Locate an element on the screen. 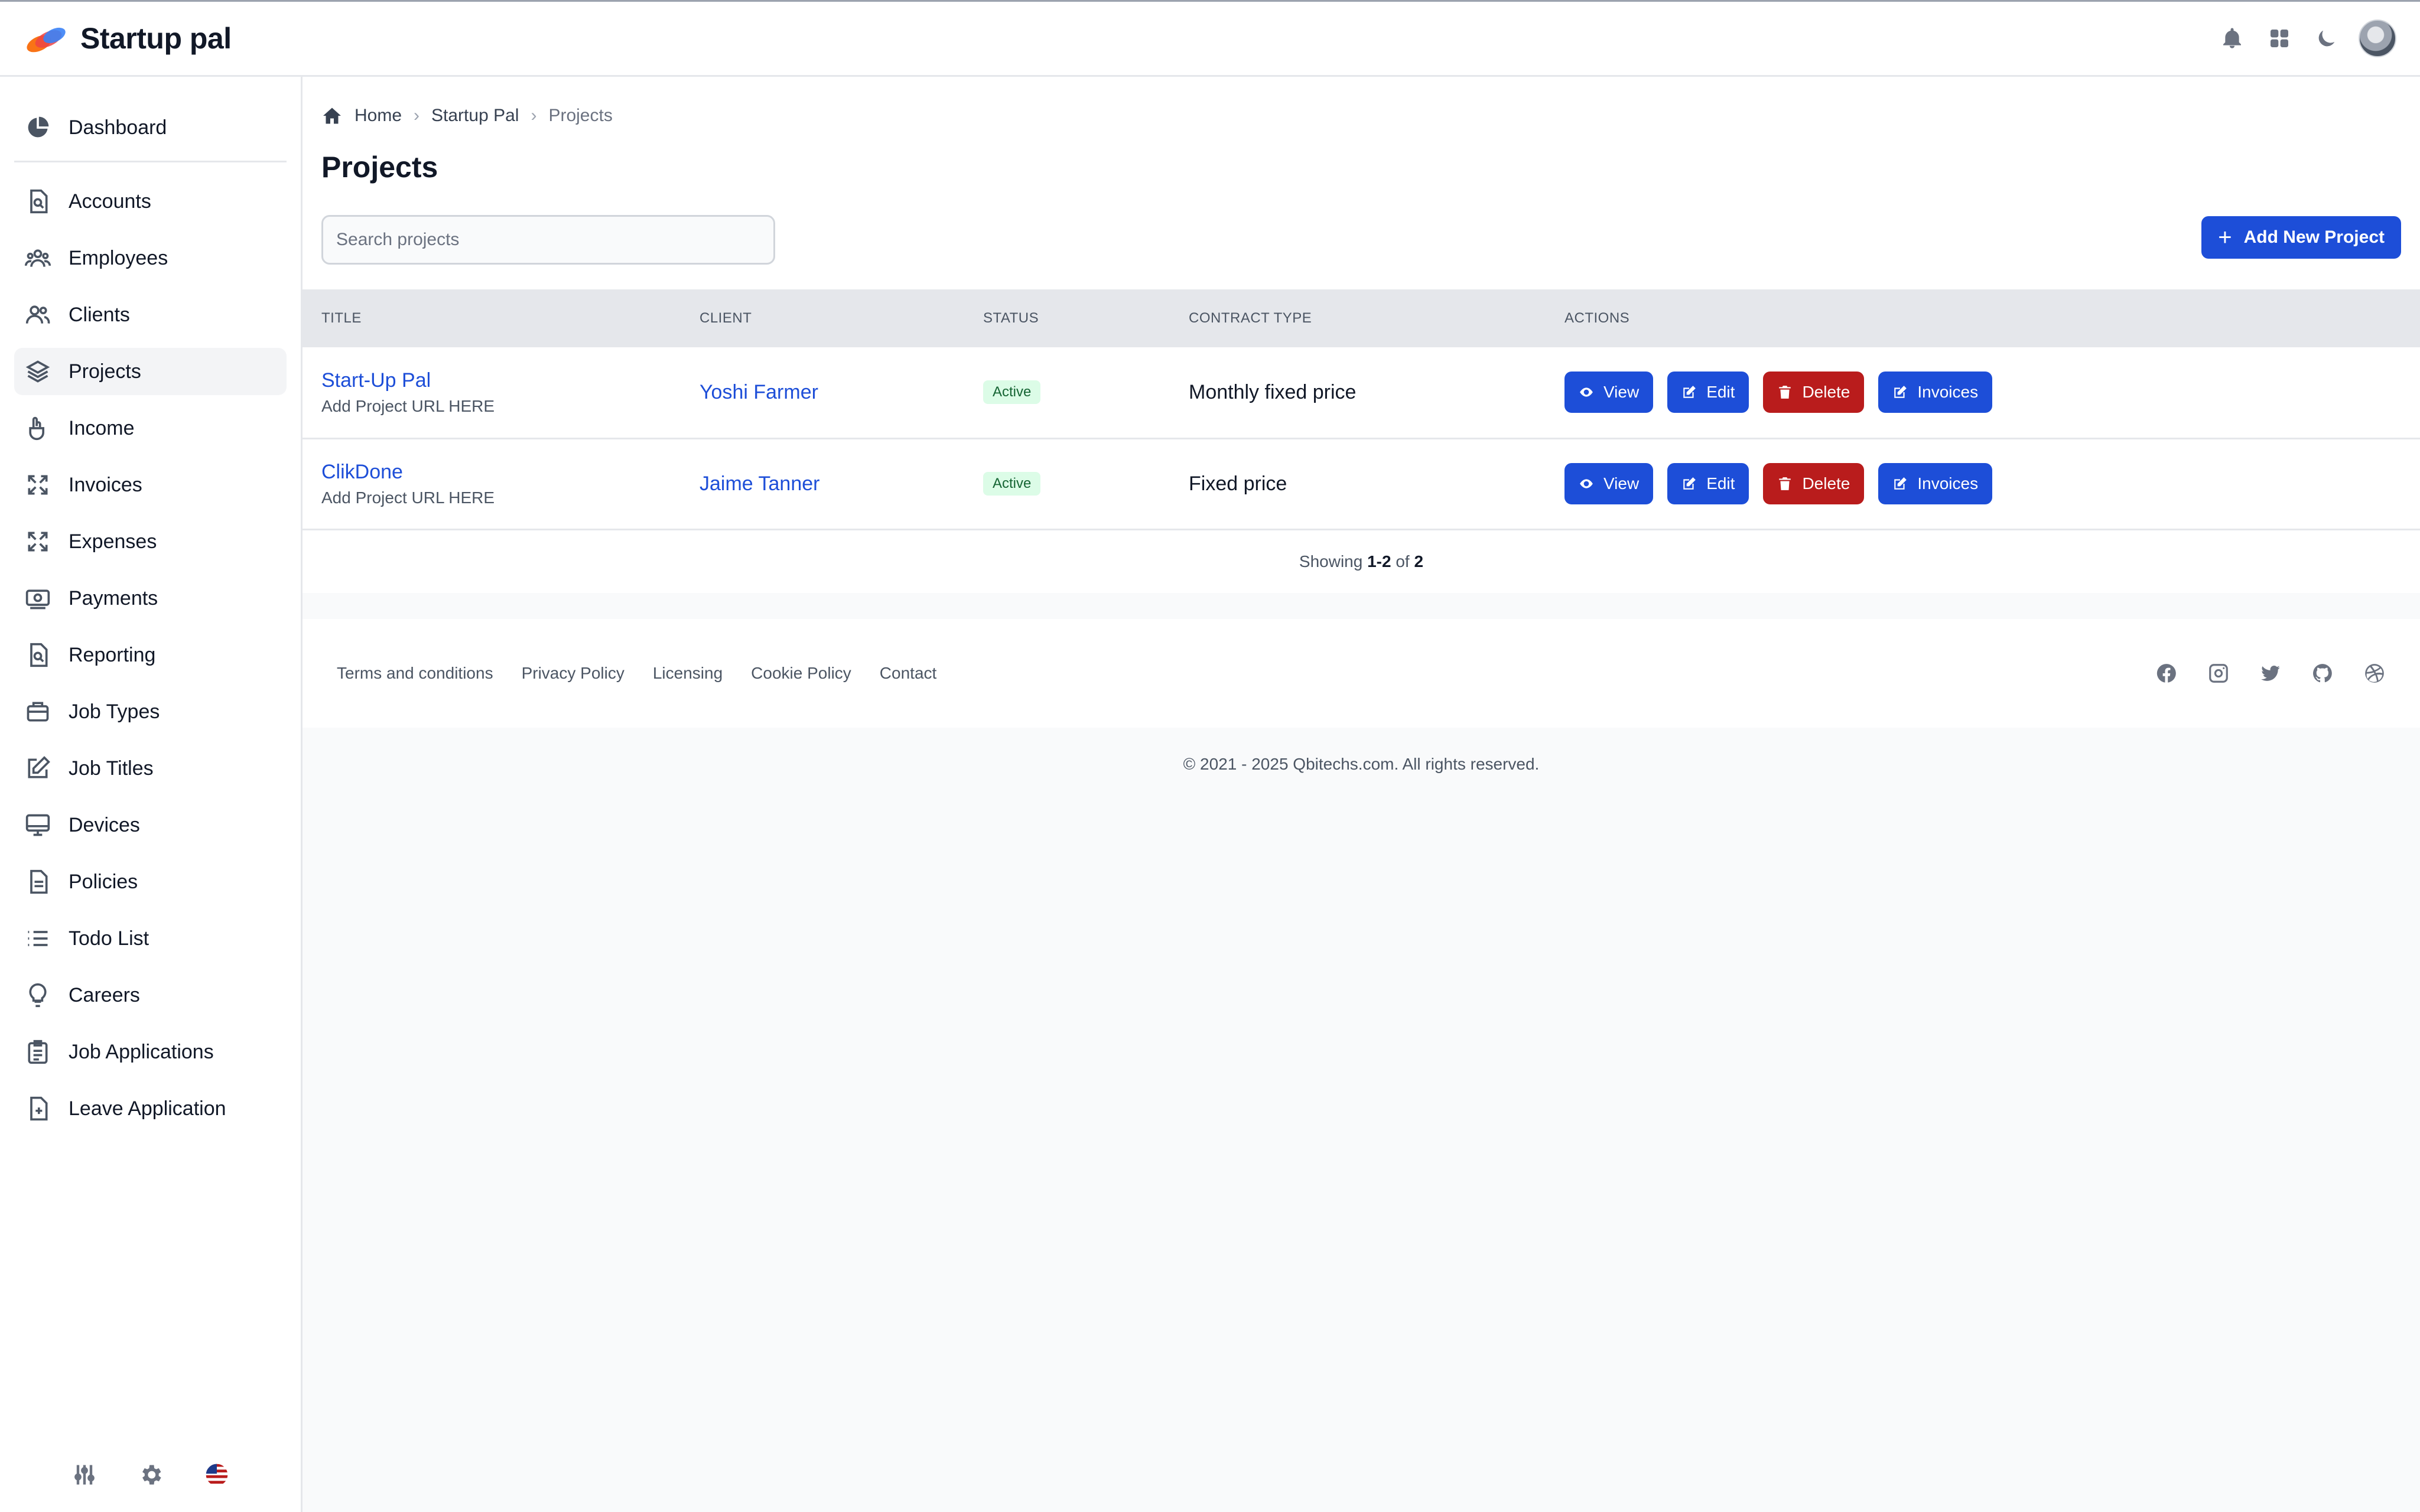  sidebar-item-label: Job Titles is located at coordinates (111, 768).